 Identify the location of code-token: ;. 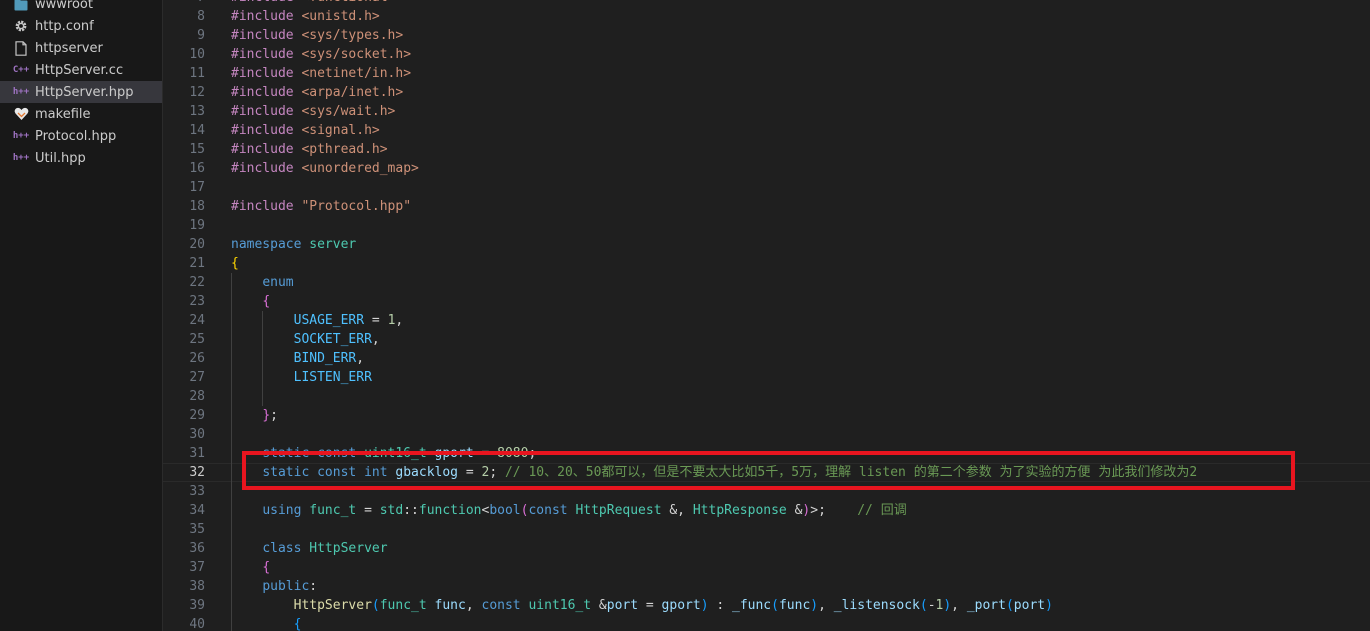
(532, 453).